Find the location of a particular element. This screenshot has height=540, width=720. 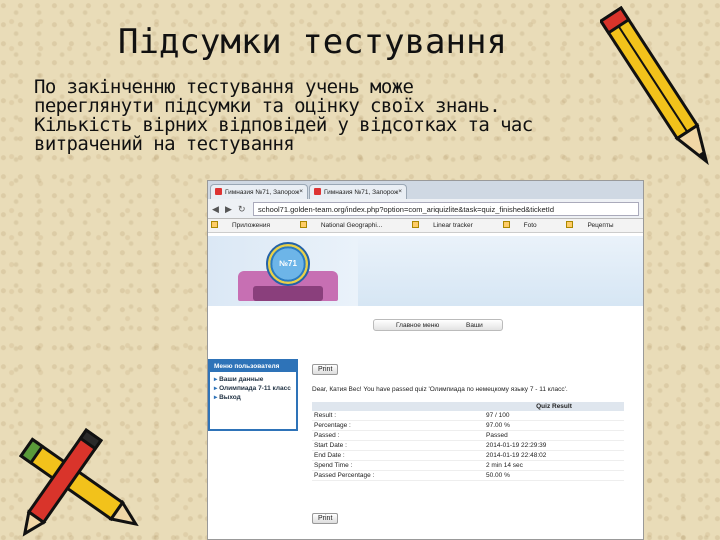

table-row: Start Date :2014-01-19 22:29:39 is located at coordinates (468, 445).